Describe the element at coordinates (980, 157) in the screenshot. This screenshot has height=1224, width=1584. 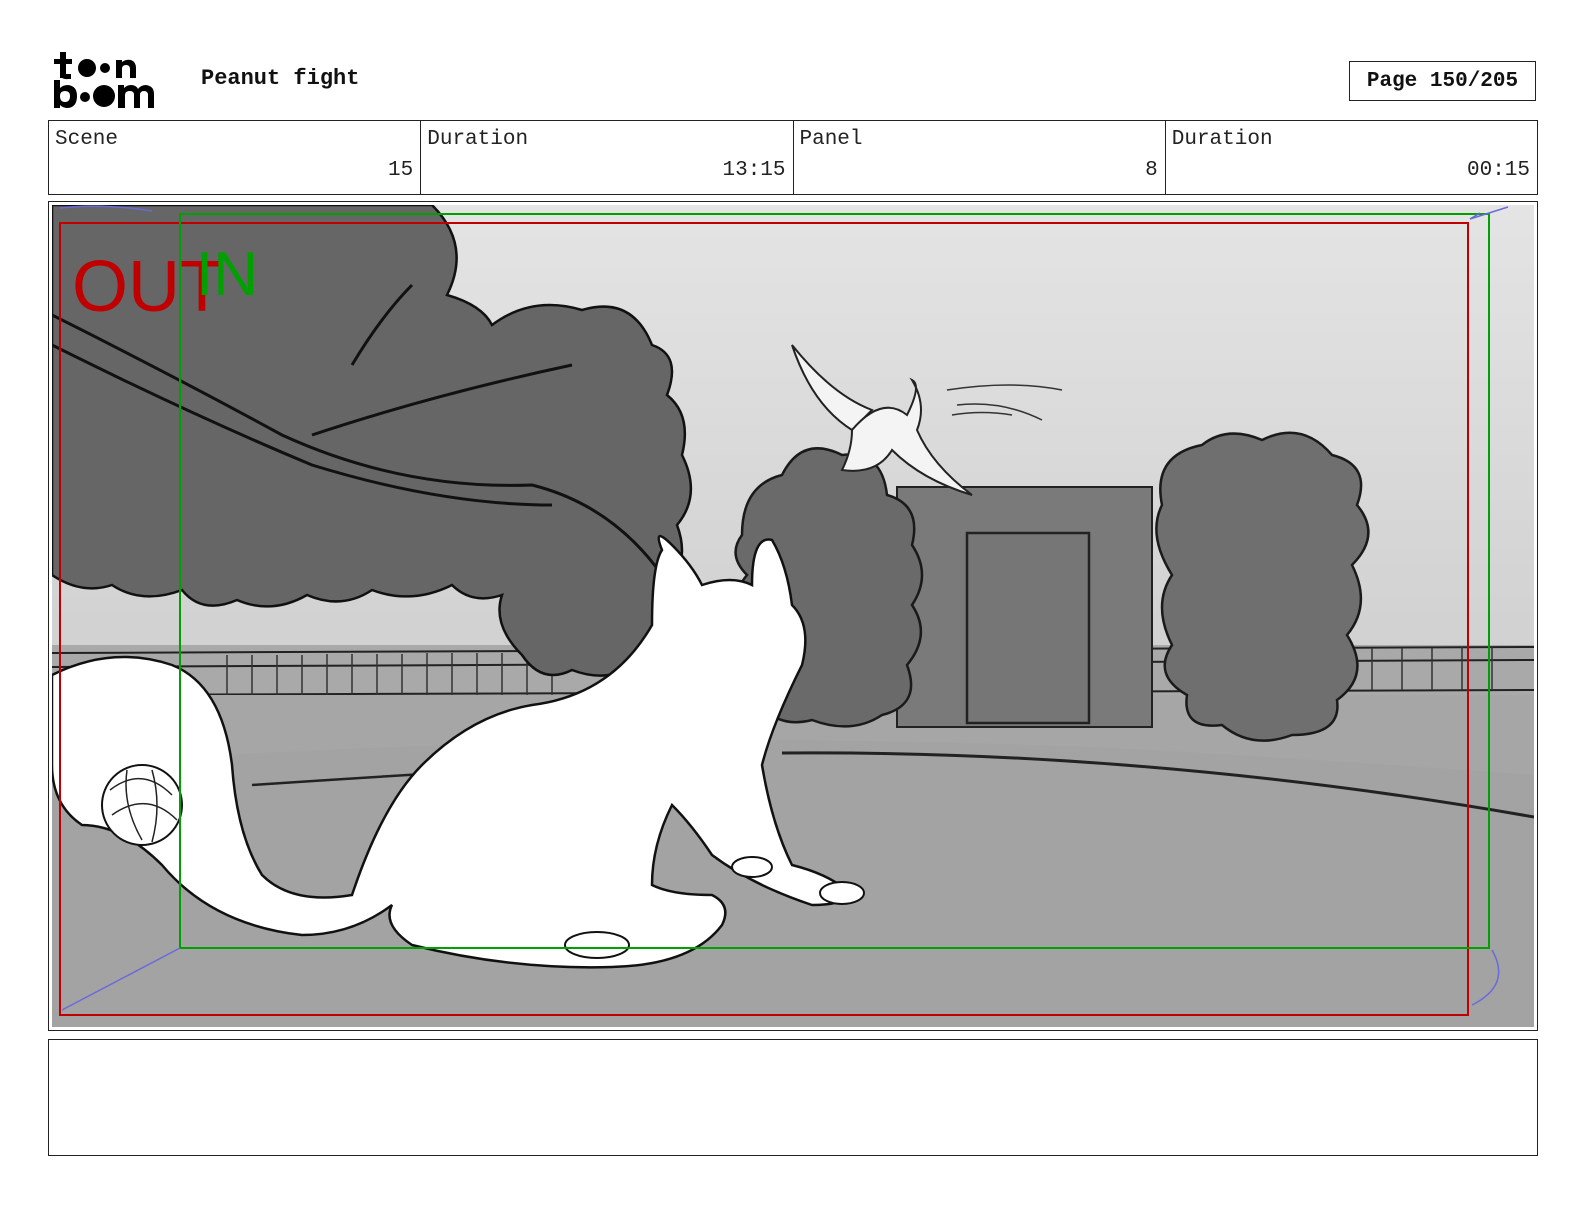
I see `panel-cell: Panel 8` at that location.